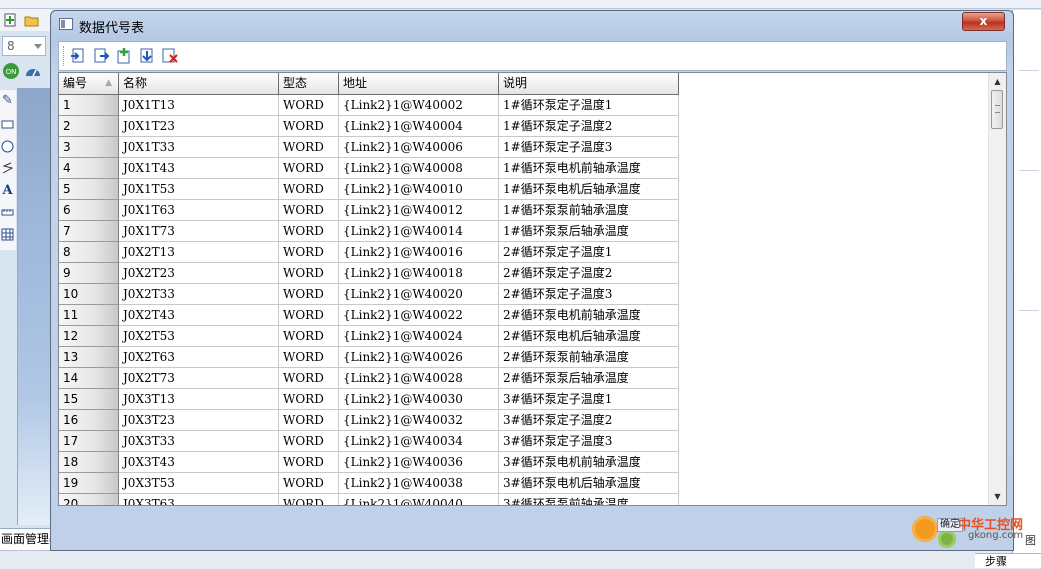  What do you see at coordinates (524, 483) in the screenshot?
I see `table-row: 19 J0X3T53 WORD {Link2}1@W40038 3#循环泵电机后轴承温度` at bounding box center [524, 483].